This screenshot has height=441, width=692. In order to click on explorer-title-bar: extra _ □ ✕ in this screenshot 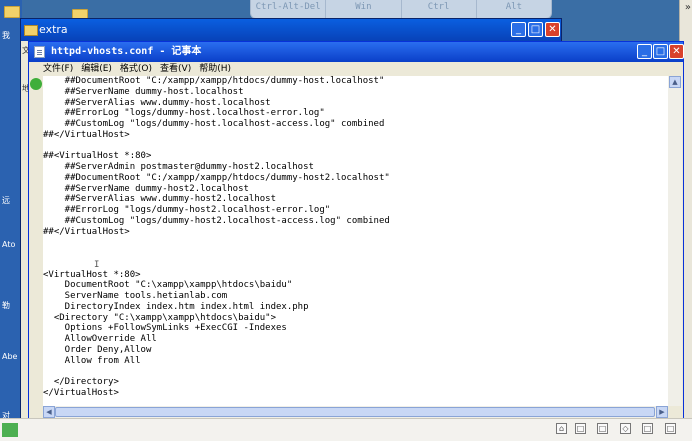, I will do `click(291, 30)`.